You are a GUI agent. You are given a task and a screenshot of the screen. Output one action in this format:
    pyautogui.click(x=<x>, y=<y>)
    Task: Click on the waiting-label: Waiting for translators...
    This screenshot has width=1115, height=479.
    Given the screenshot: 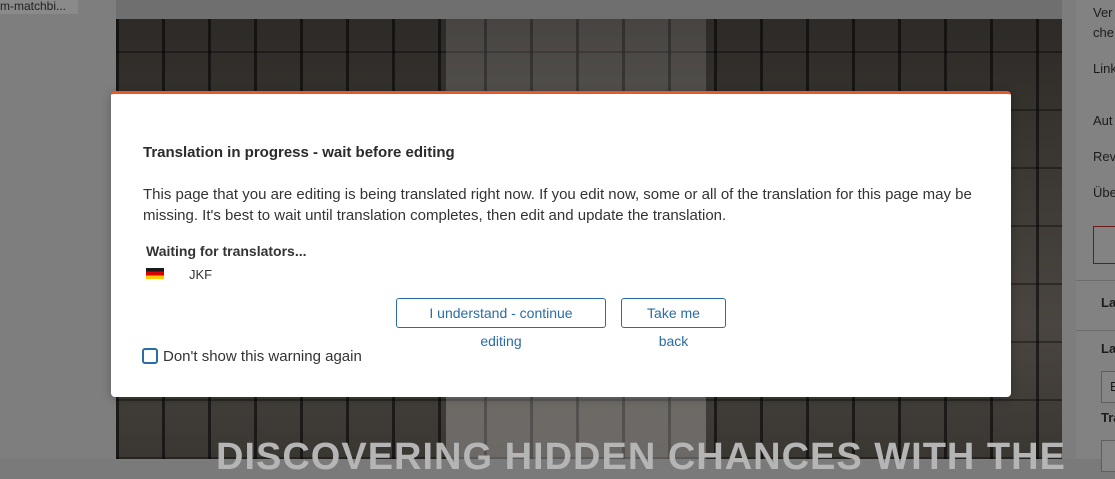 What is the action you would take?
    pyautogui.click(x=226, y=251)
    